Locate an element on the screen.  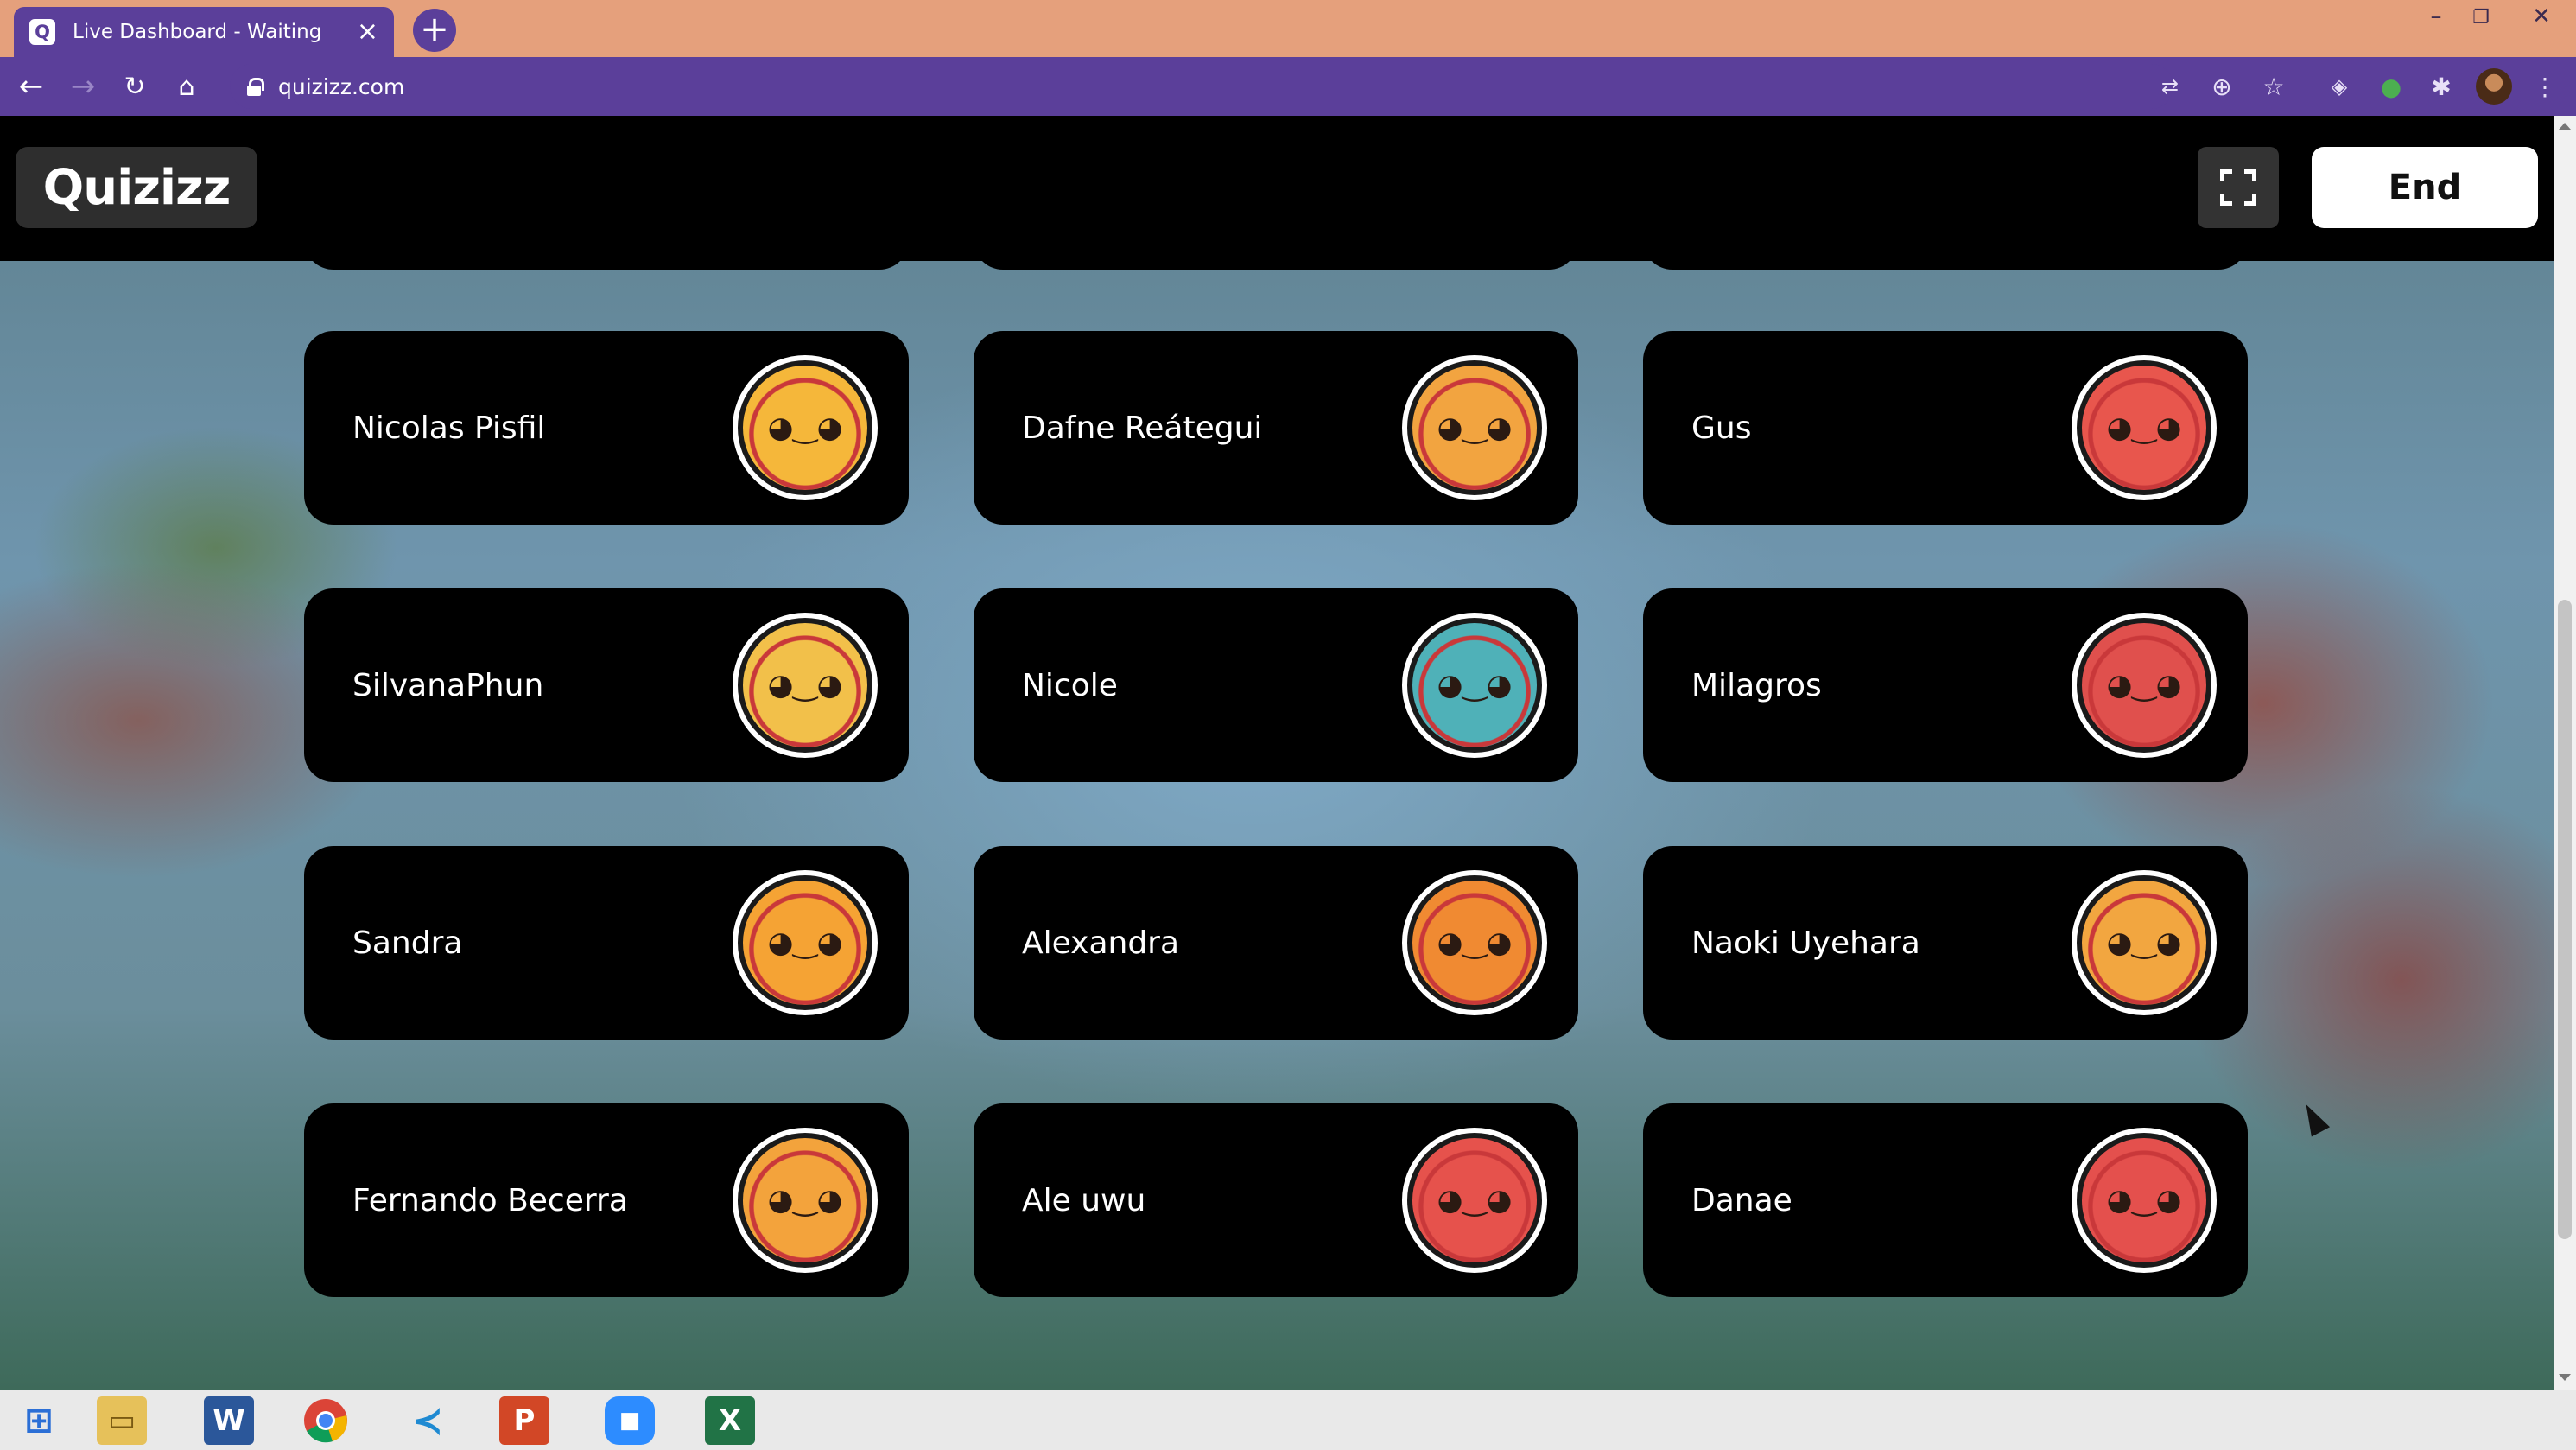
browser-menu-icon: ⋮ is located at coordinates (2545, 86).